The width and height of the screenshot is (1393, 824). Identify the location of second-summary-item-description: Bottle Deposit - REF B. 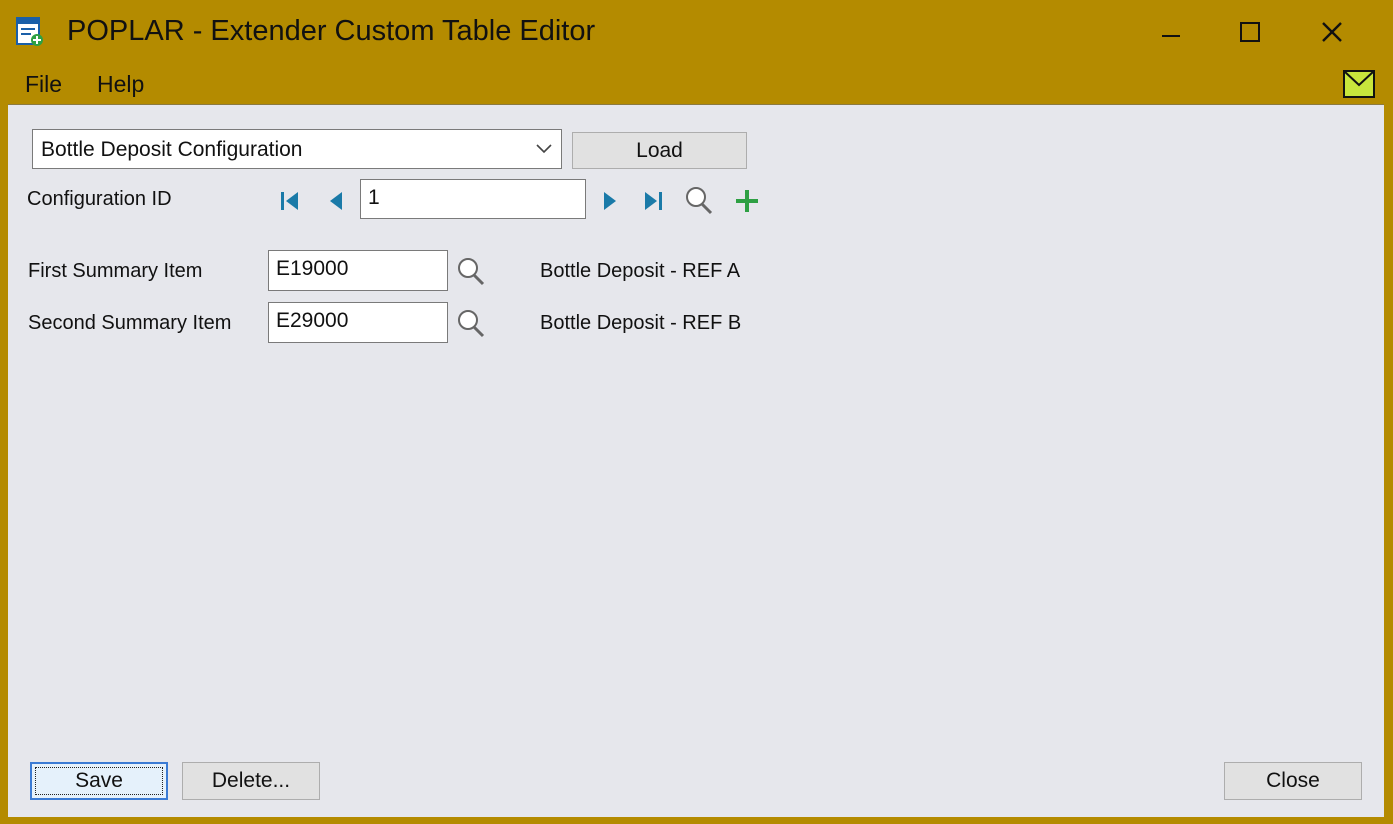
(641, 323).